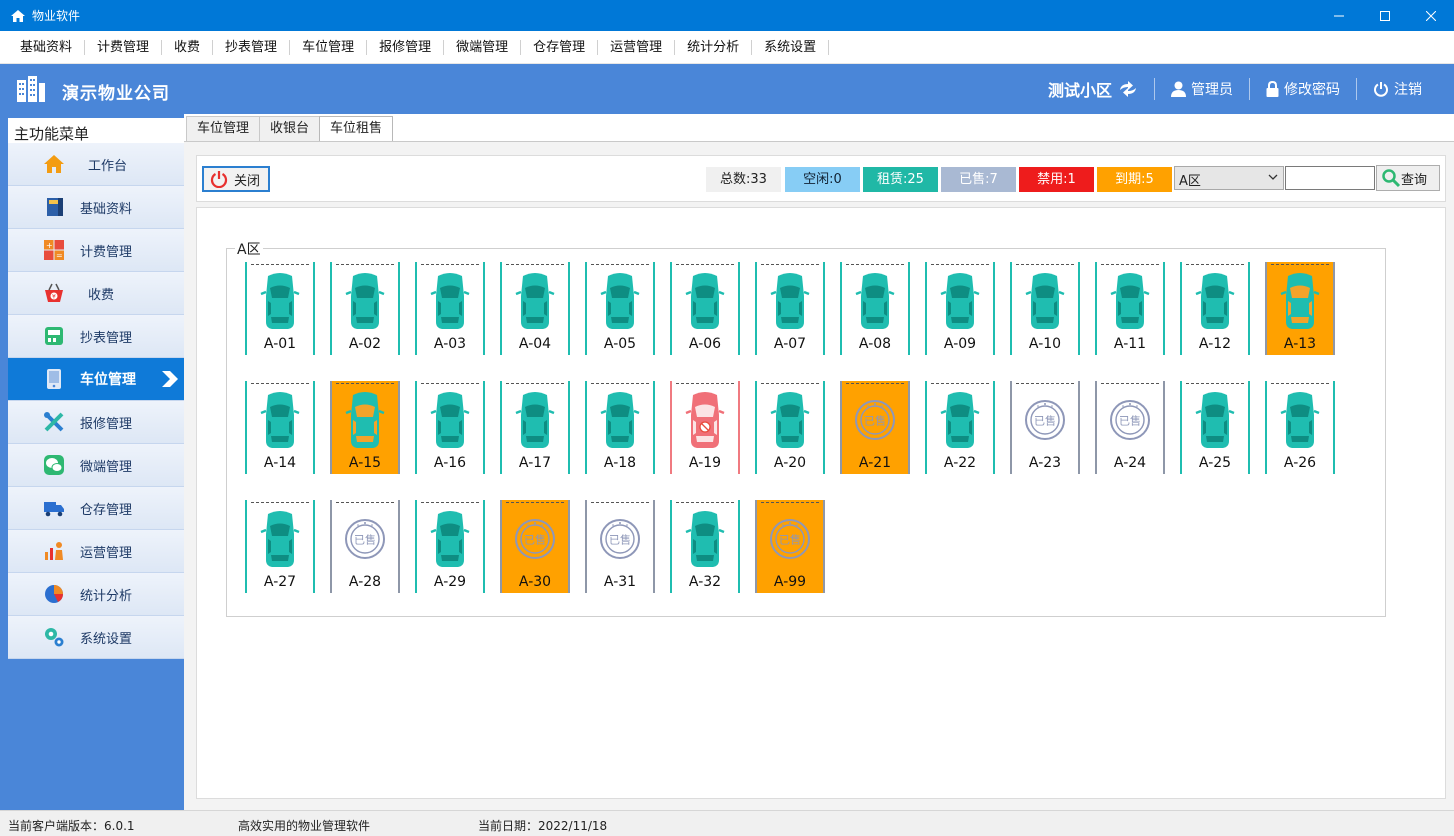 The width and height of the screenshot is (1454, 836). Describe the element at coordinates (790, 308) in the screenshot. I see `parking-slot: A-07` at that location.